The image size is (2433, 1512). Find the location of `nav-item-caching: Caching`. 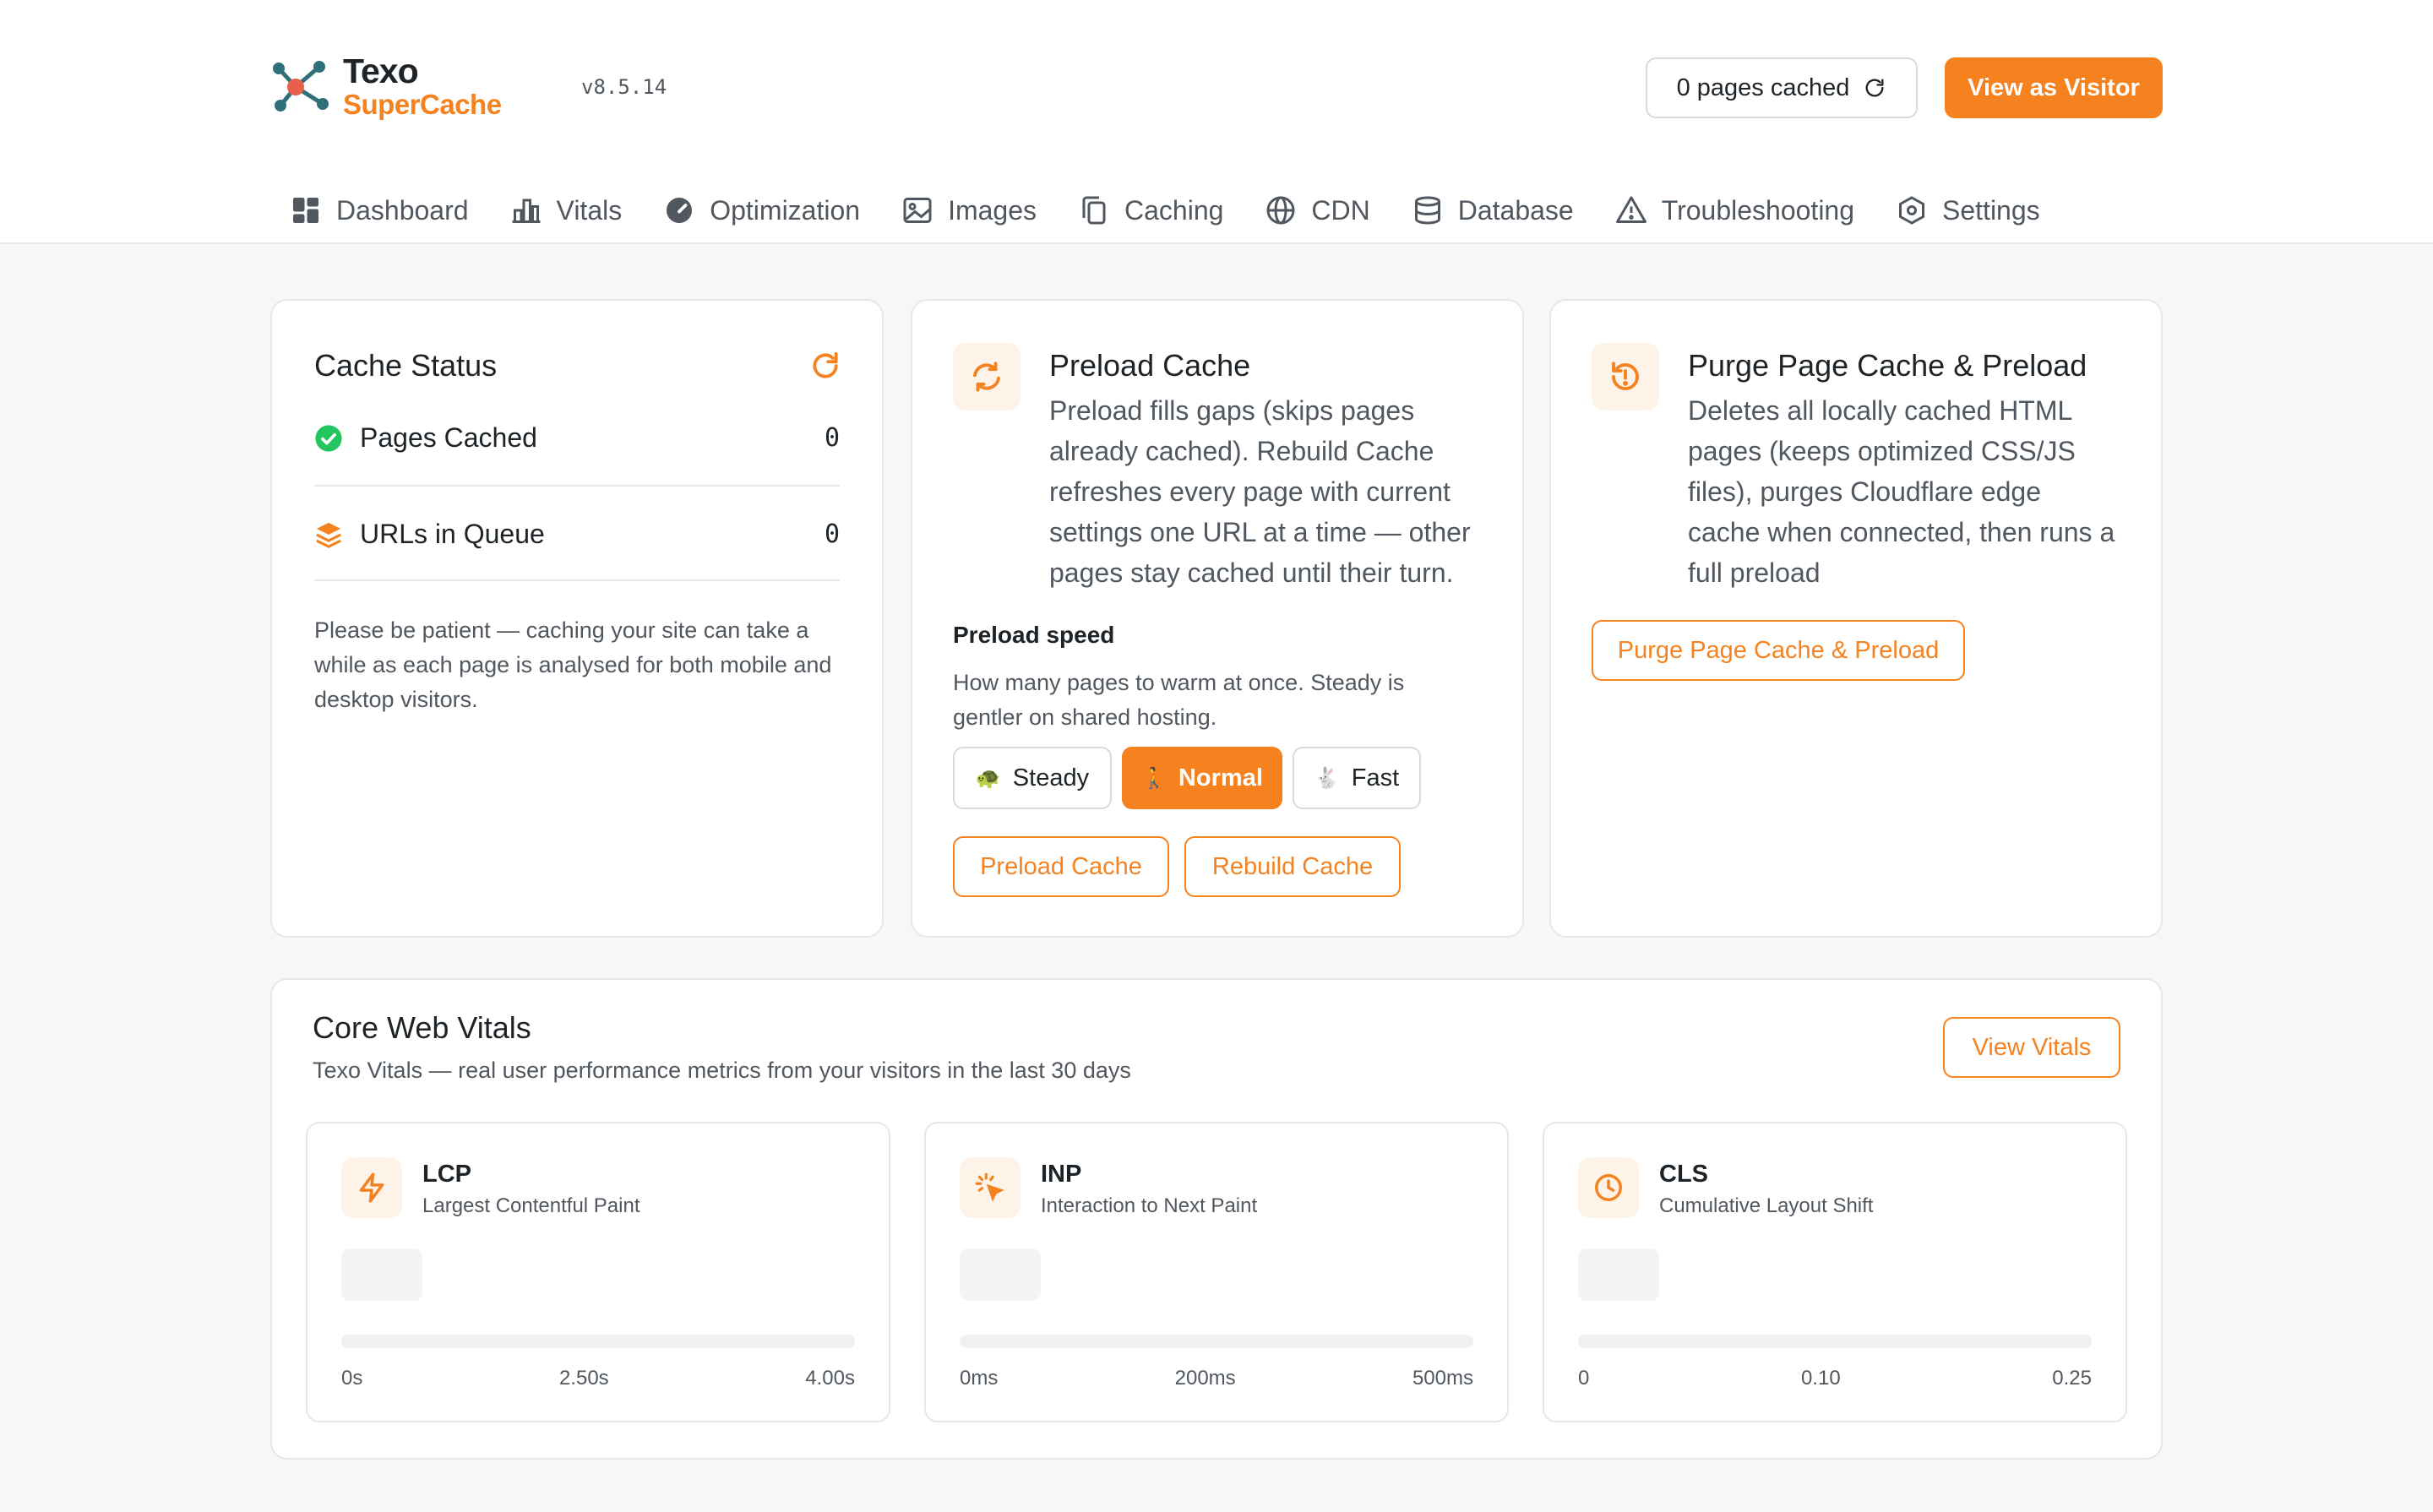

nav-item-caching: Caching is located at coordinates (1151, 211).